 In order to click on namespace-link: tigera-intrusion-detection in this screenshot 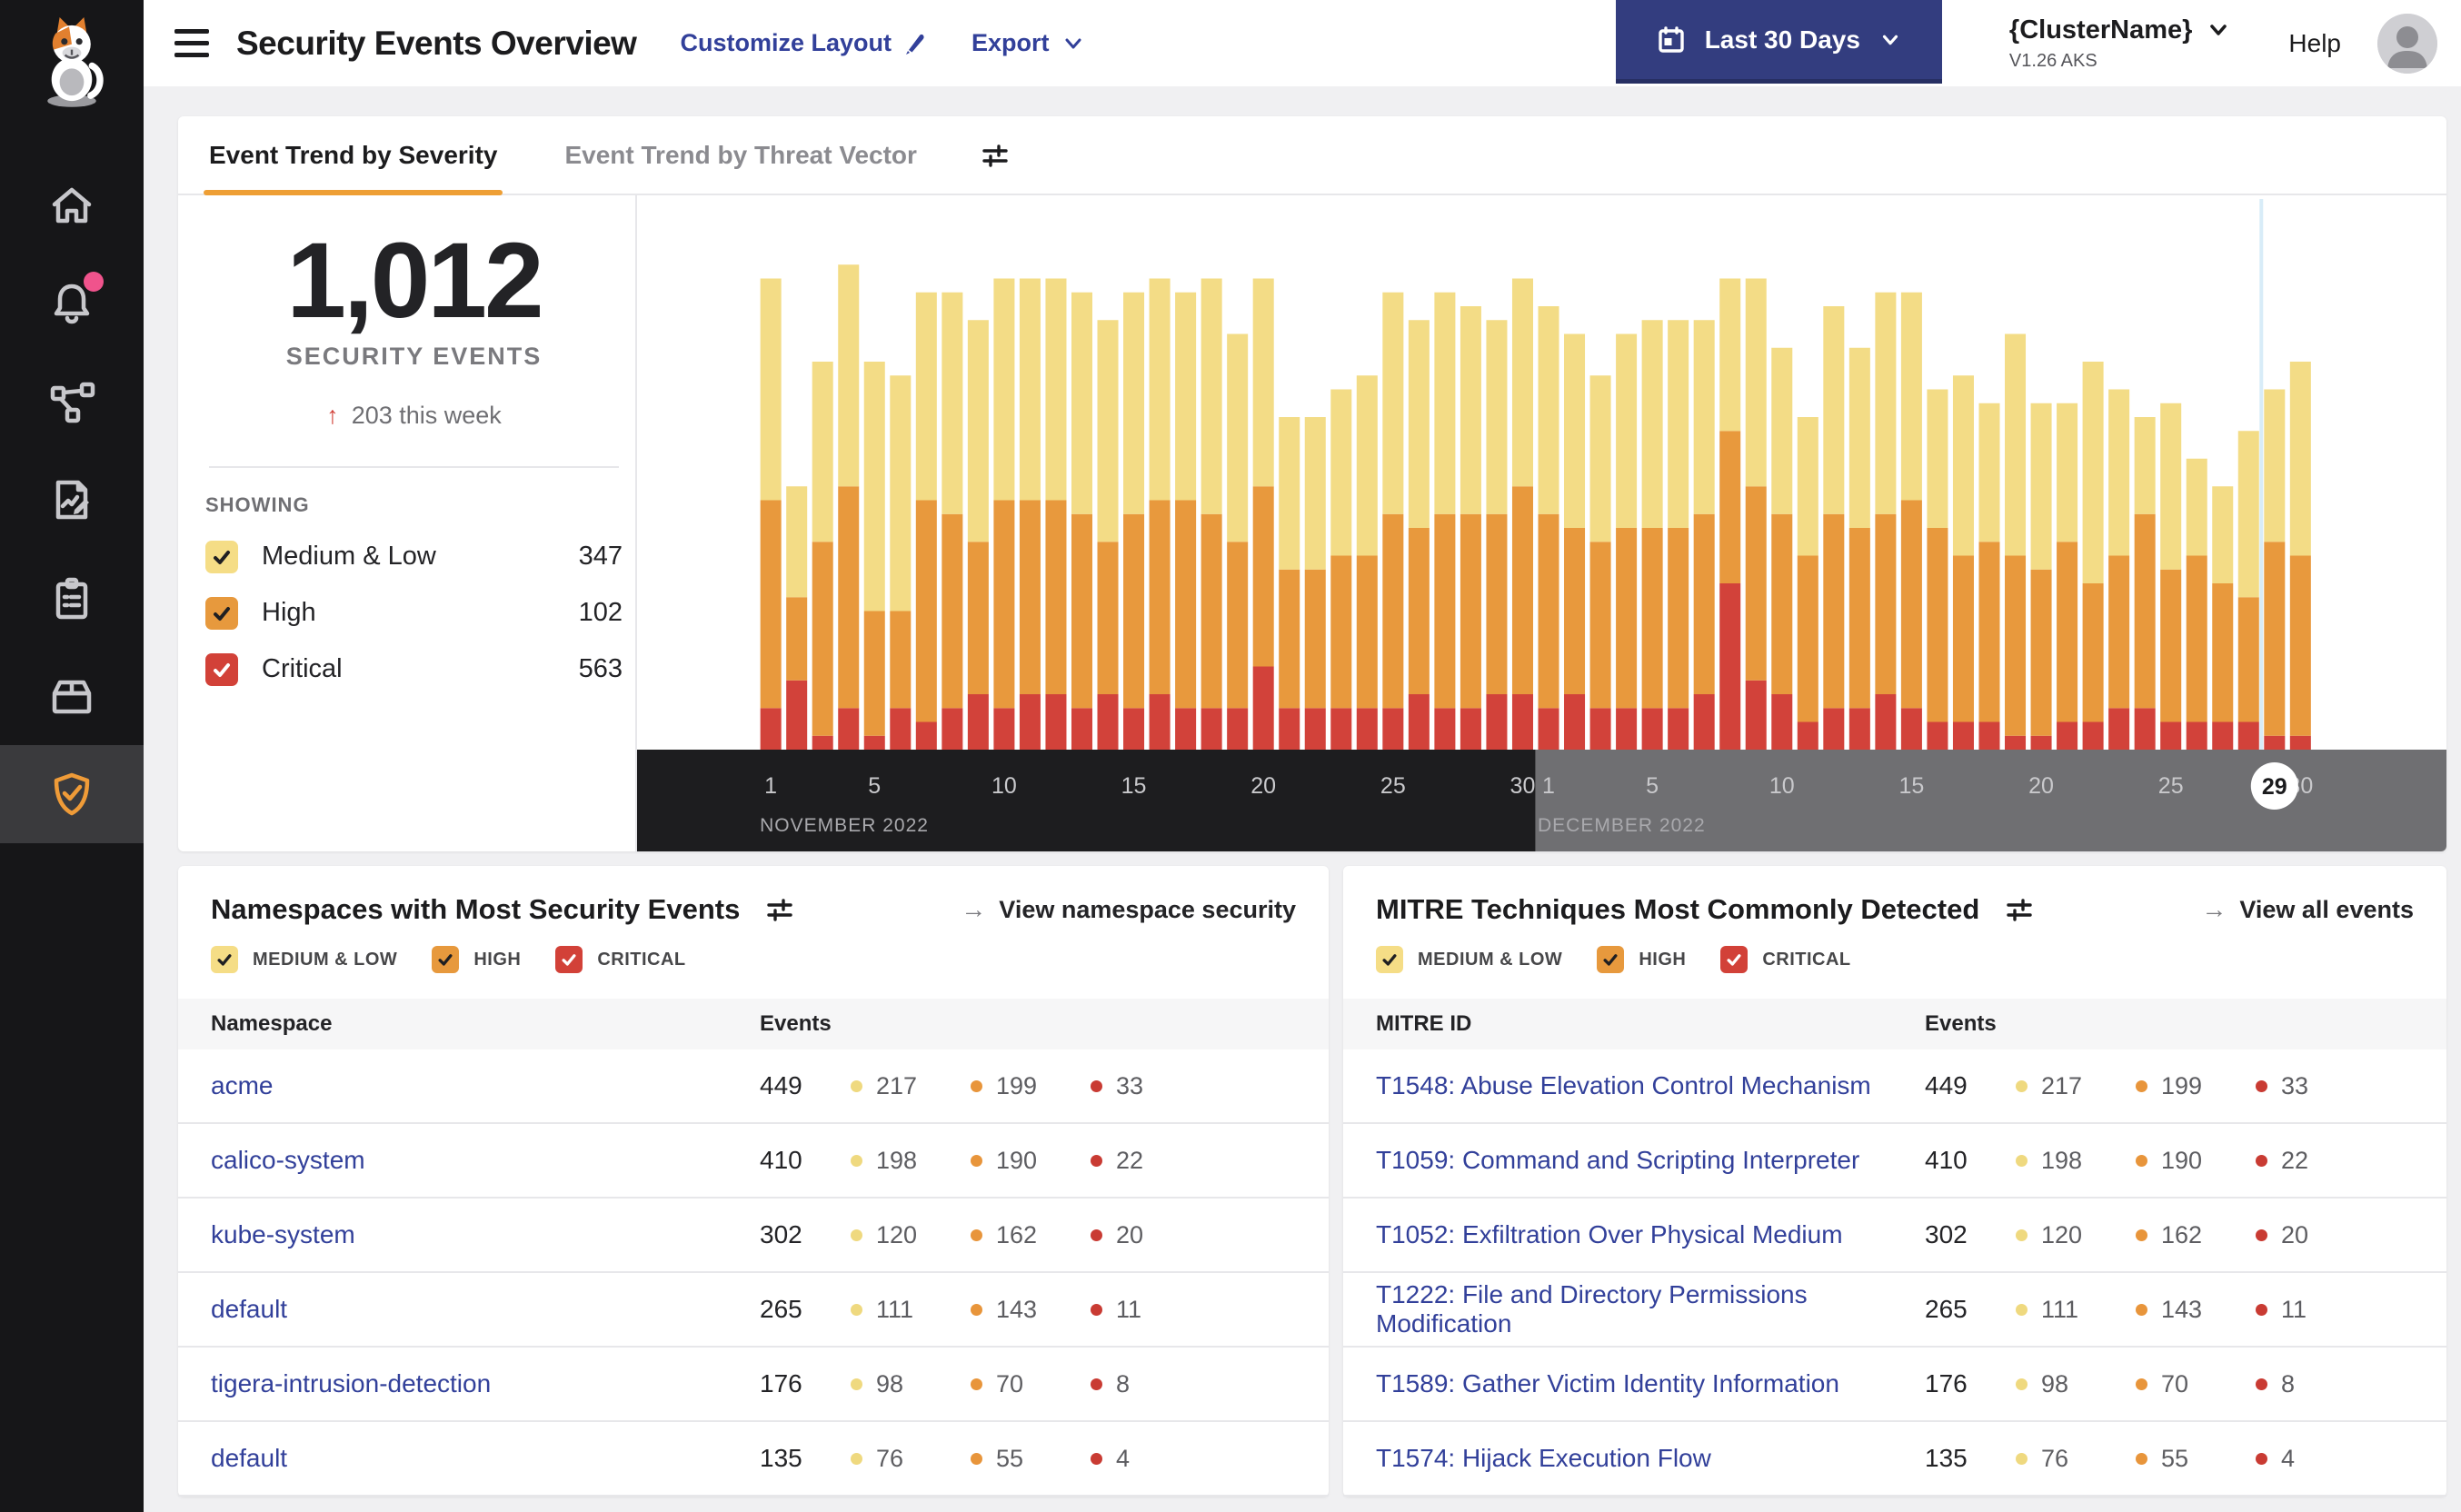, I will do `click(351, 1383)`.